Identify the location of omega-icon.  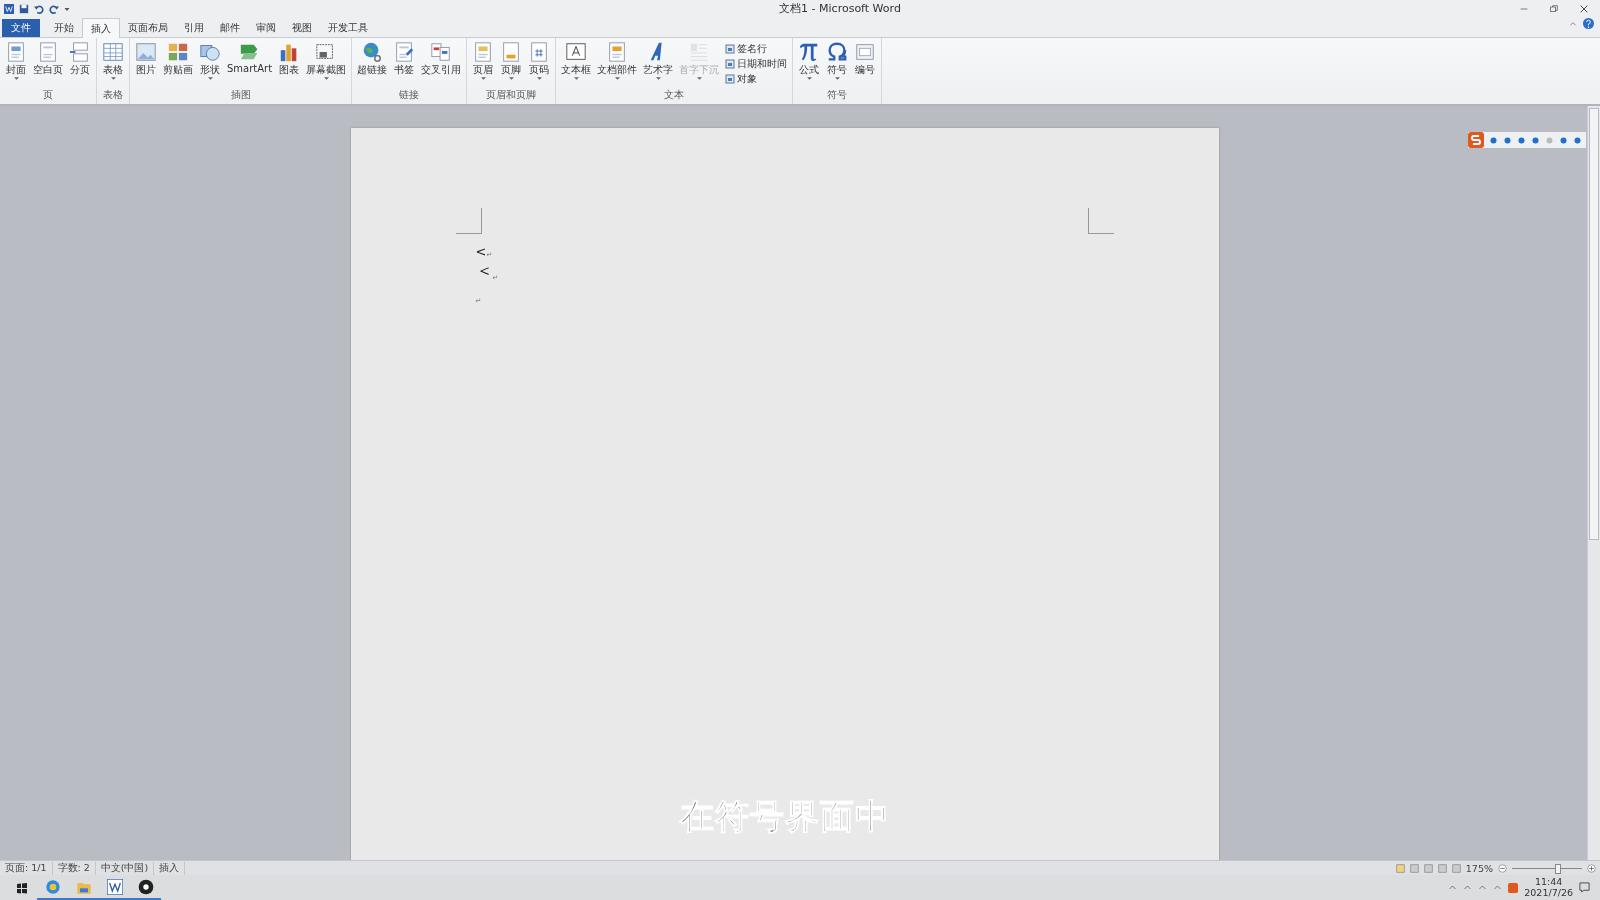
(837, 52).